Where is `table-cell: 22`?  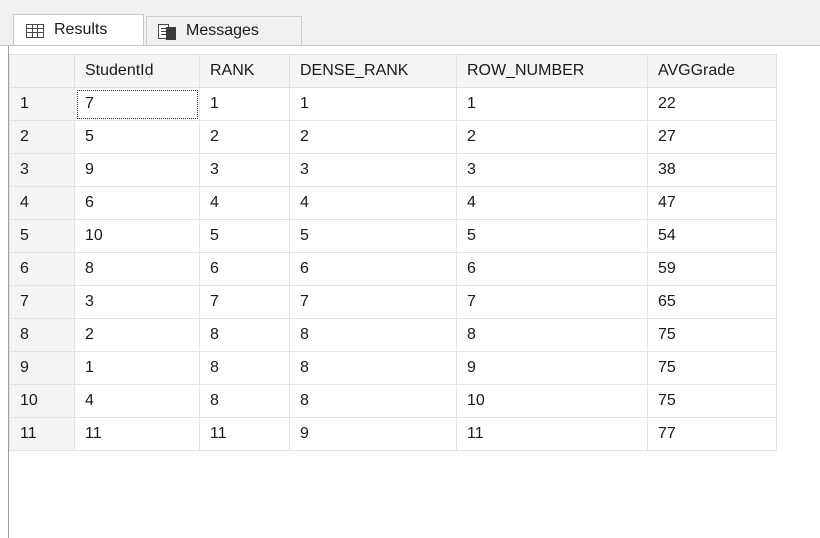
table-cell: 22 is located at coordinates (712, 104).